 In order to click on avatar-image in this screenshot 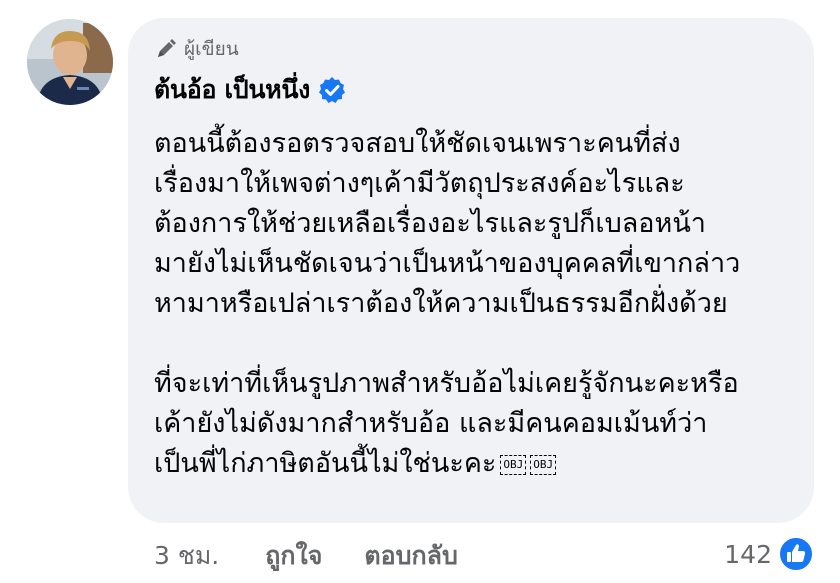, I will do `click(70, 62)`.